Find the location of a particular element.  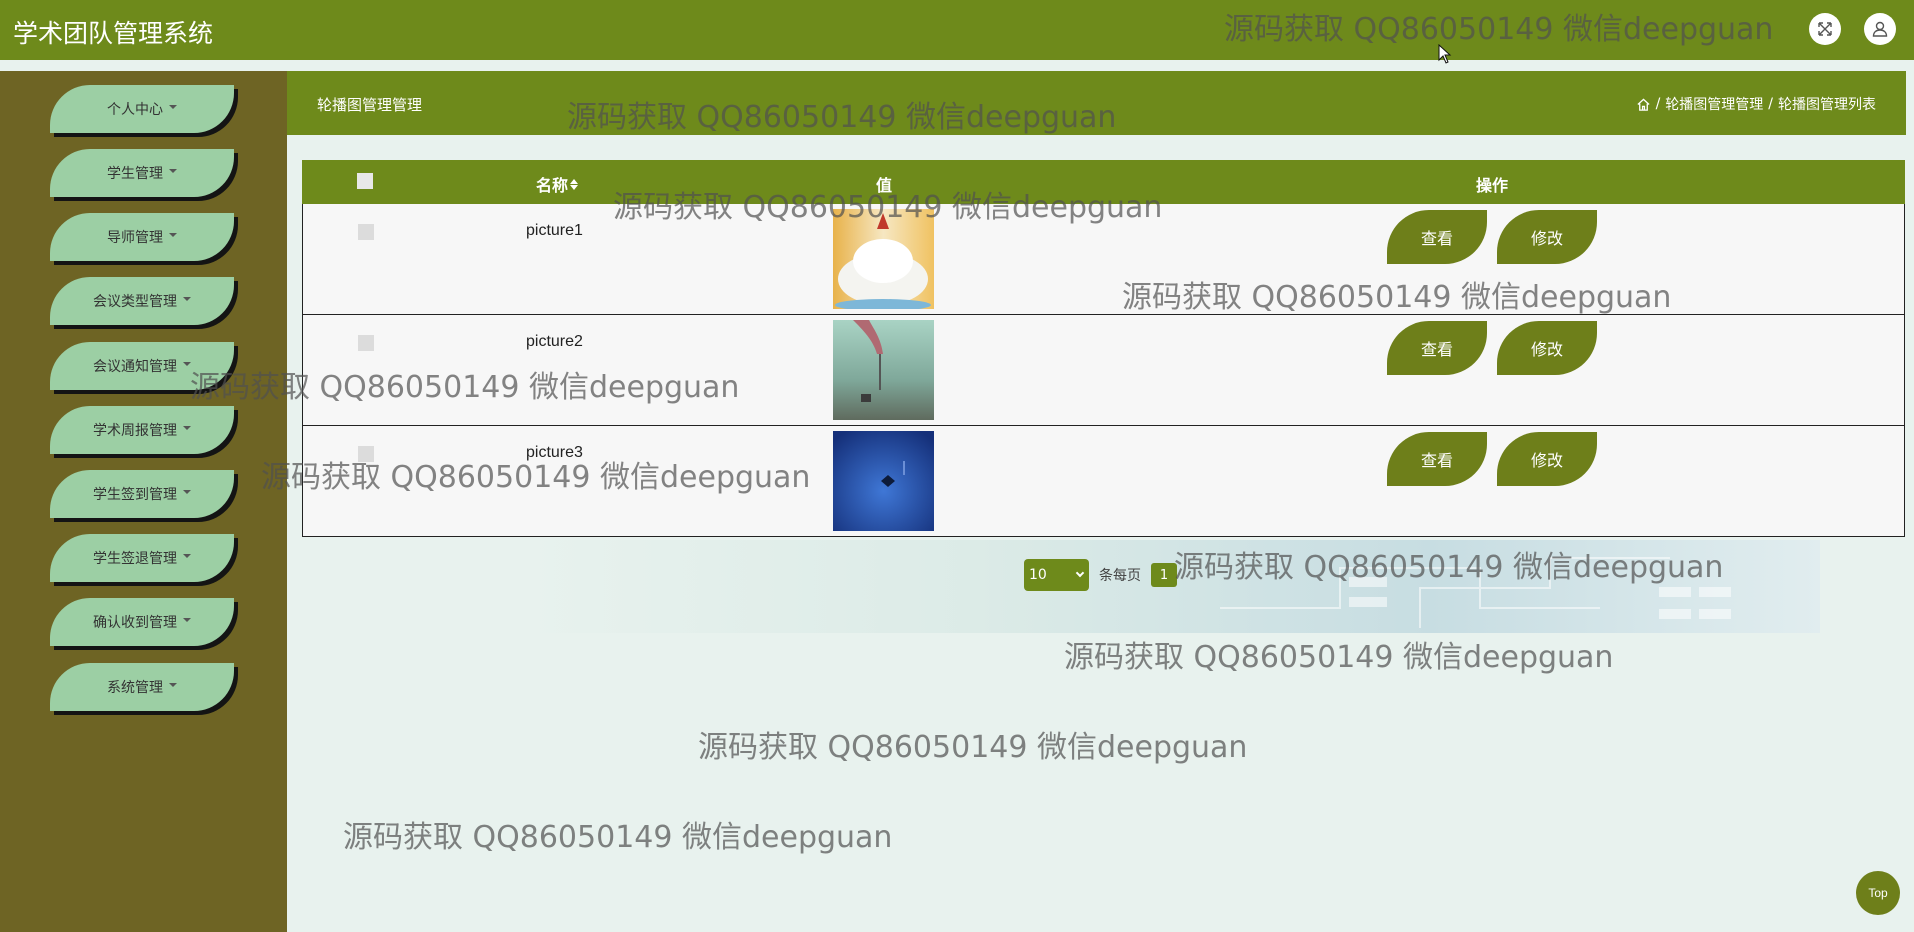

table-row: picture2 查看 修改 is located at coordinates (1103, 370).